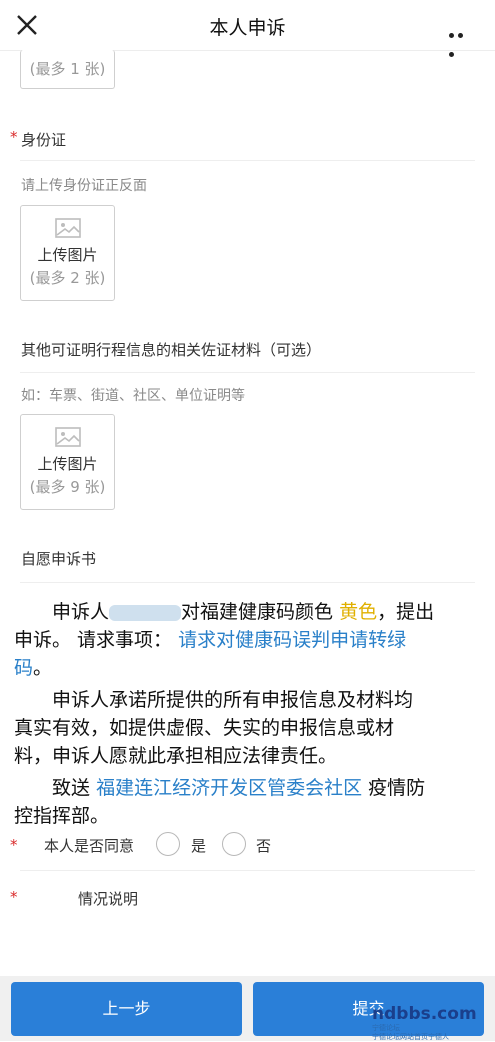 Image resolution: width=495 pixels, height=1042 pixels. I want to click on situation-label: 情况说明, so click(108, 899).